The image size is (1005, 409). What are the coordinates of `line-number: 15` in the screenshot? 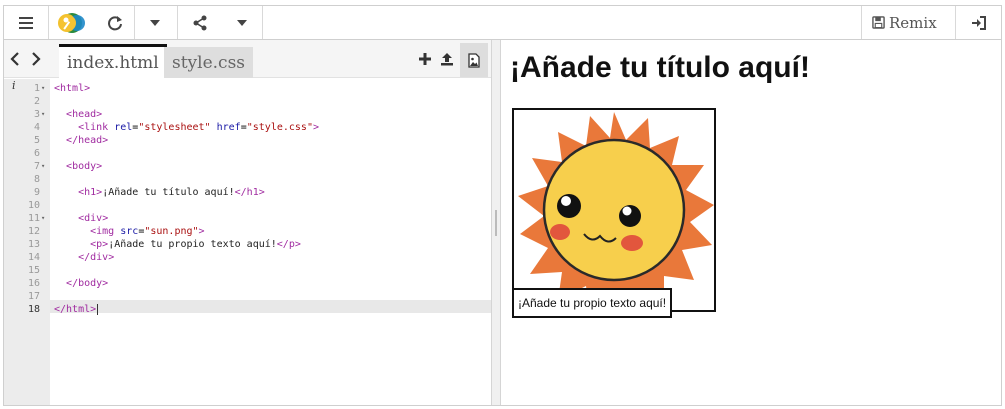 It's located at (33, 270).